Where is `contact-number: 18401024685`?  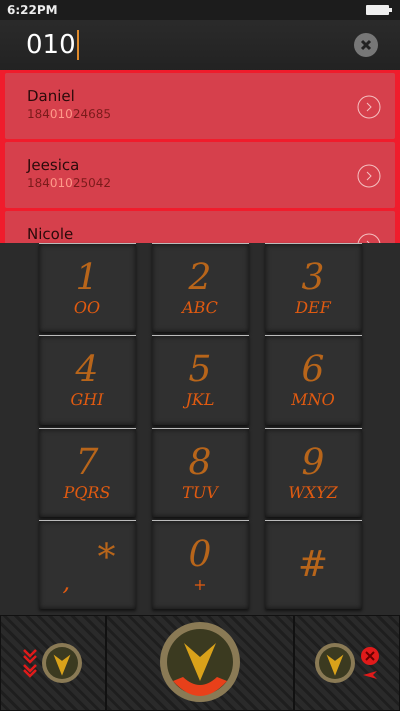
contact-number: 18401024685 is located at coordinates (69, 114).